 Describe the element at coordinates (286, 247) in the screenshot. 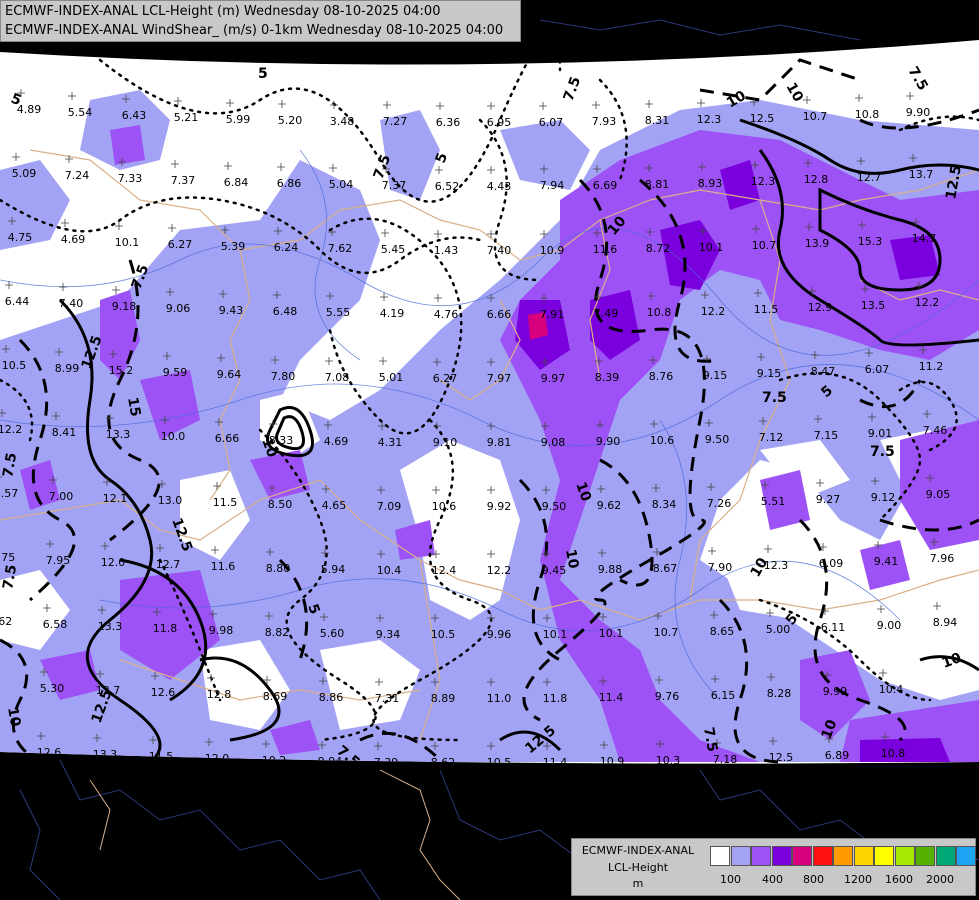

I see `value-label: 6.24` at that location.